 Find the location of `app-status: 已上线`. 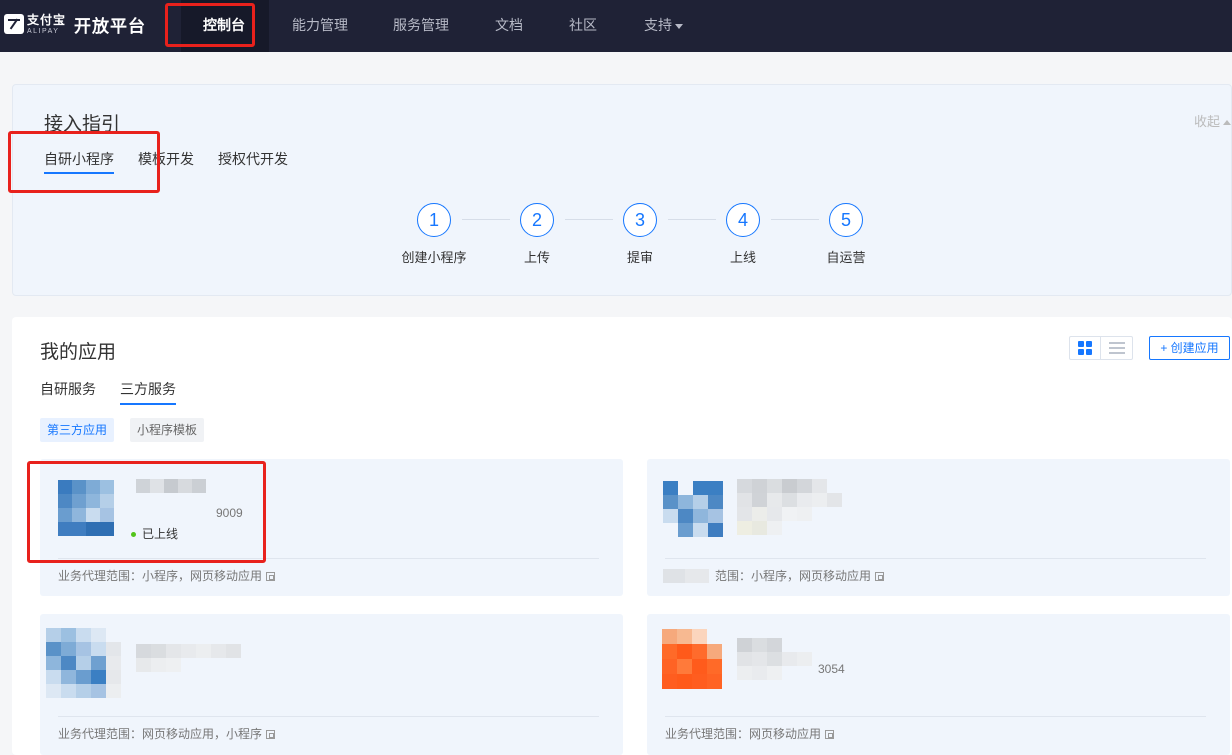

app-status: 已上线 is located at coordinates (154, 533).